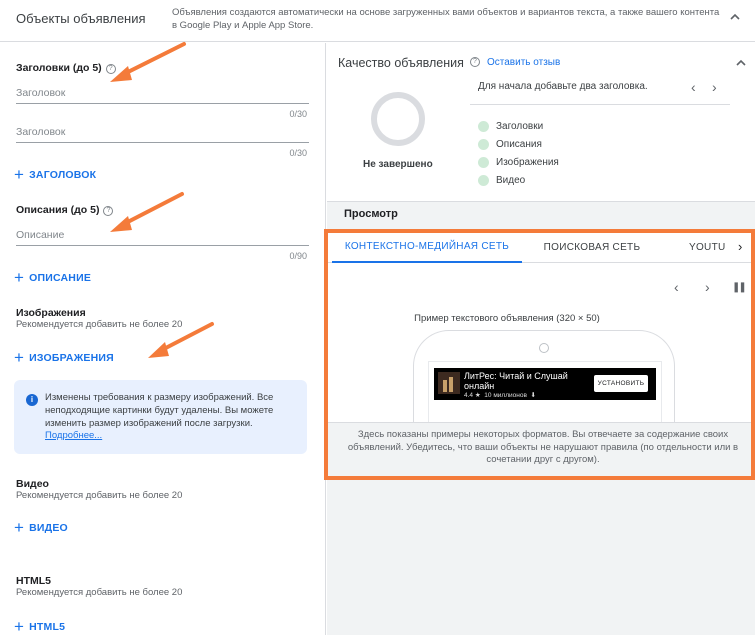 The height and width of the screenshot is (635, 755). I want to click on headline-counter-2: 0/30, so click(298, 153).